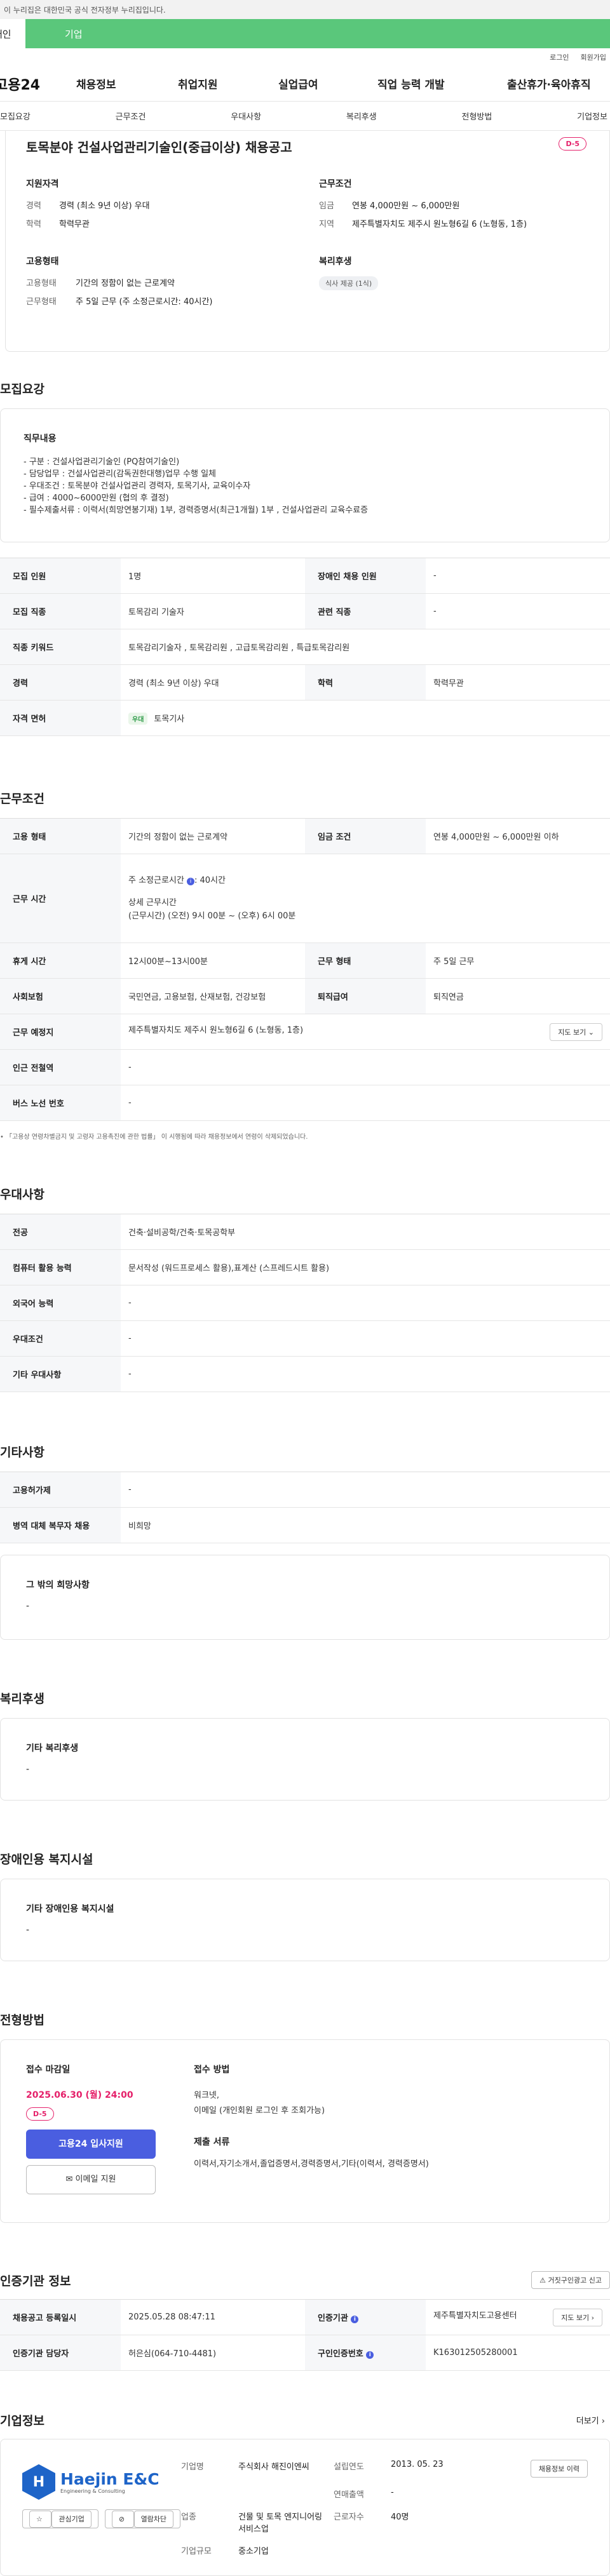 Image resolution: width=610 pixels, height=2576 pixels. What do you see at coordinates (326, 224) in the screenshot?
I see `summary-label: 지역` at bounding box center [326, 224].